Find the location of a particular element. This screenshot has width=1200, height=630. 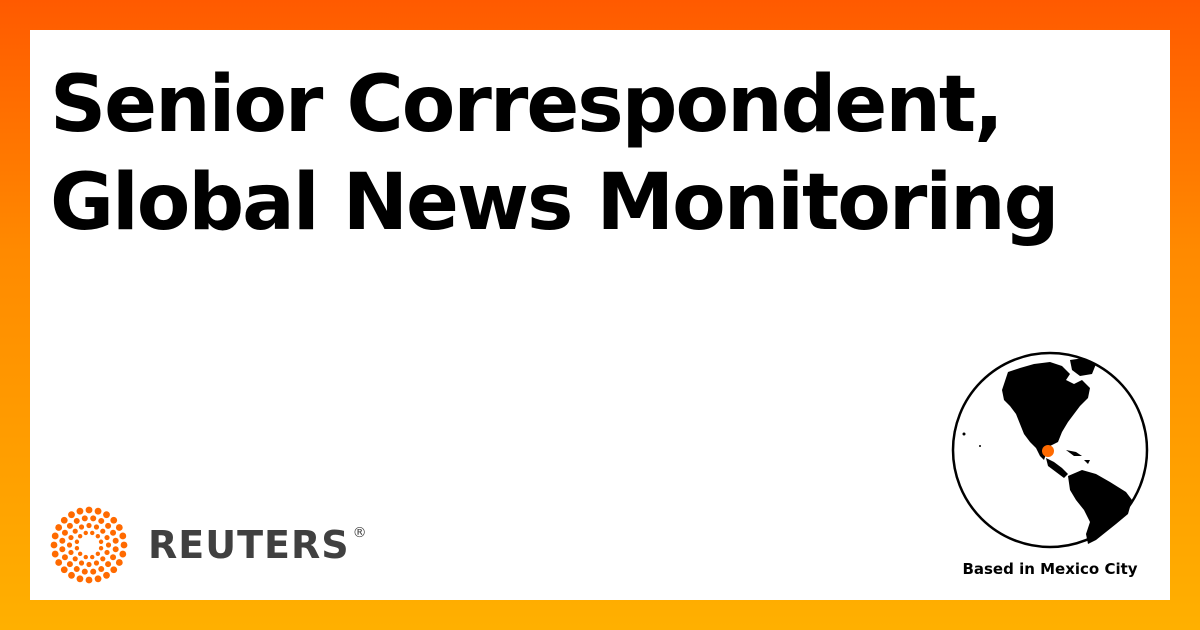

reuters-logo: REUTERS ® is located at coordinates (209, 545).